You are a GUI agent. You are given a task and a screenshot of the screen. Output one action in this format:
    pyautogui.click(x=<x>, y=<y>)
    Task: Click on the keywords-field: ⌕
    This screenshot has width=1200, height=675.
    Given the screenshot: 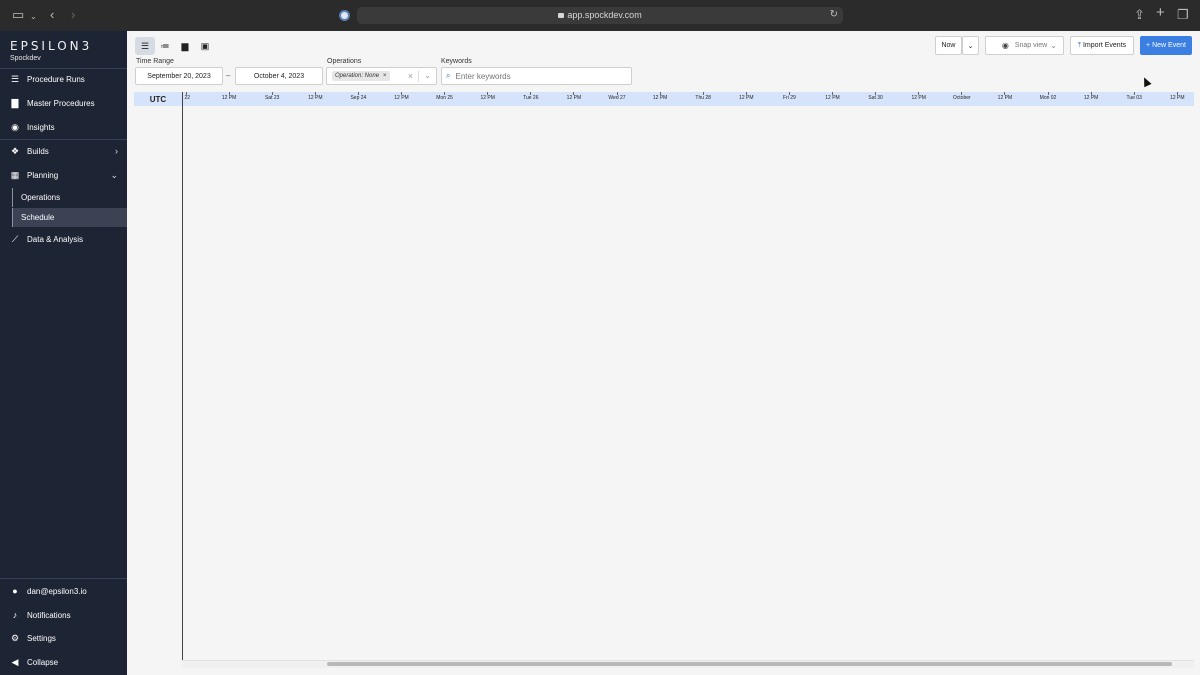 What is the action you would take?
    pyautogui.click(x=536, y=76)
    